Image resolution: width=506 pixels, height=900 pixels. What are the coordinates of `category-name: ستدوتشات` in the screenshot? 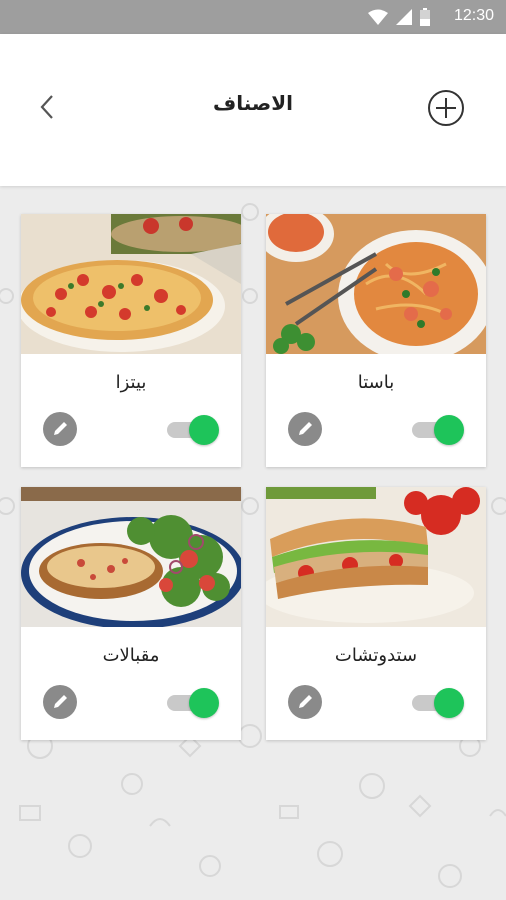 It's located at (376, 655).